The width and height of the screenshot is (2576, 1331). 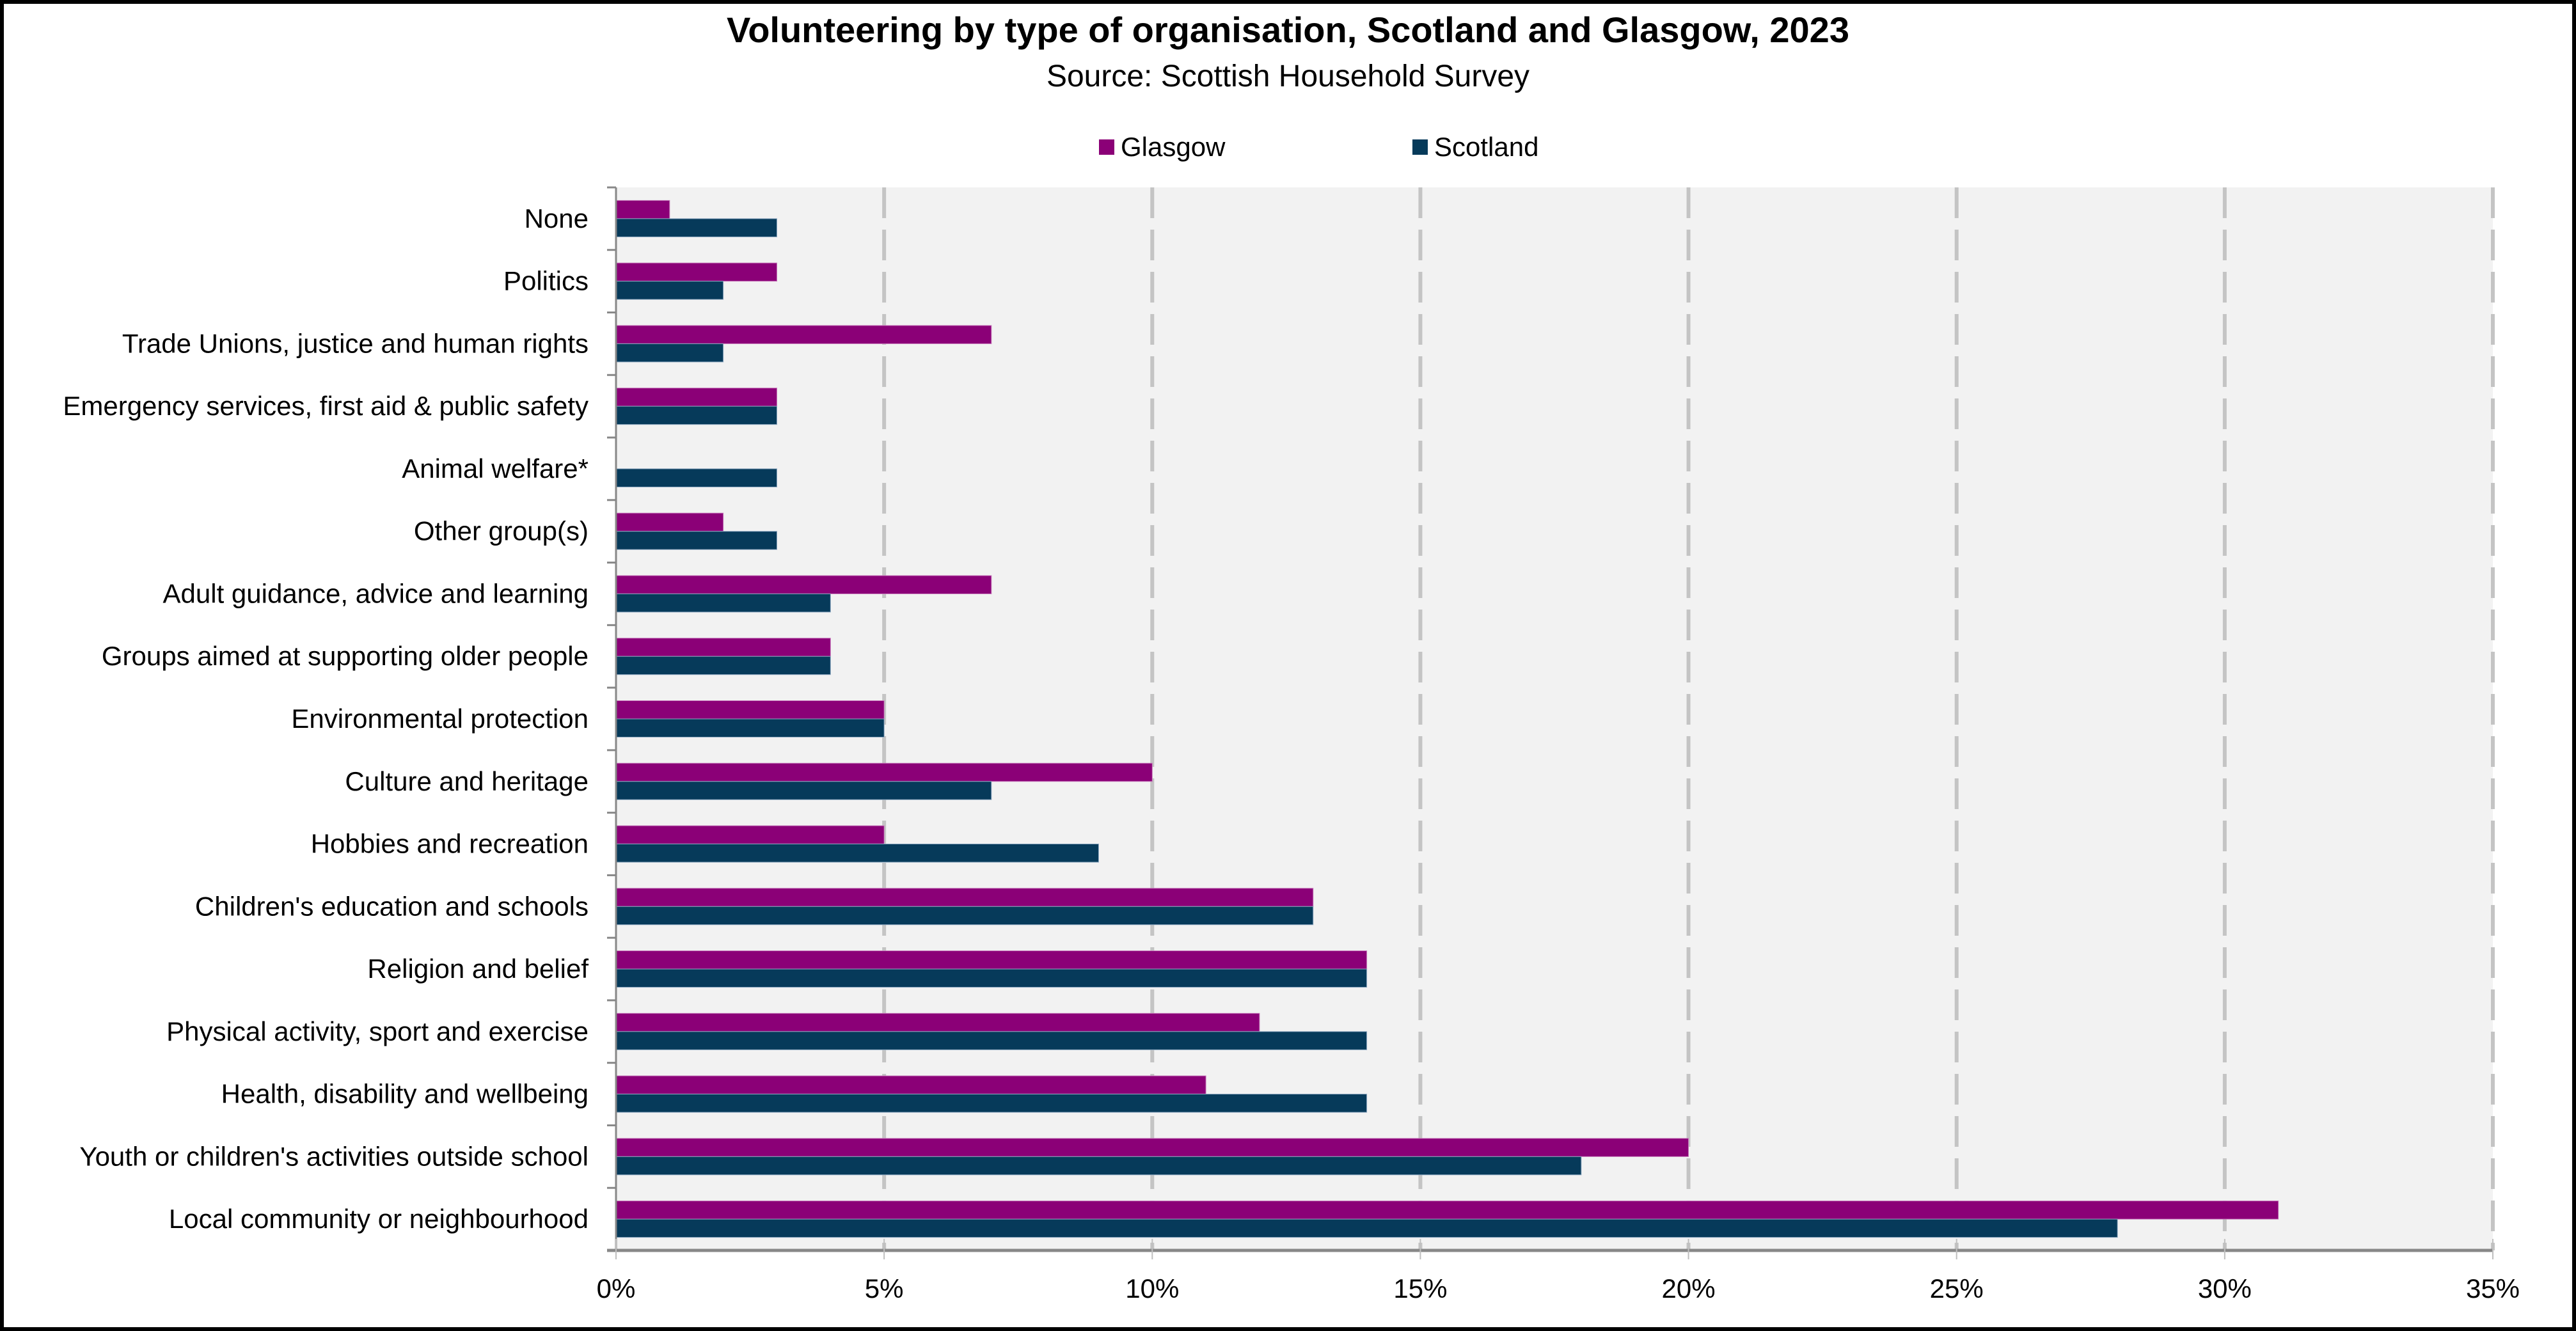 What do you see at coordinates (1420, 1288) in the screenshot?
I see `x-tick-label: 15%` at bounding box center [1420, 1288].